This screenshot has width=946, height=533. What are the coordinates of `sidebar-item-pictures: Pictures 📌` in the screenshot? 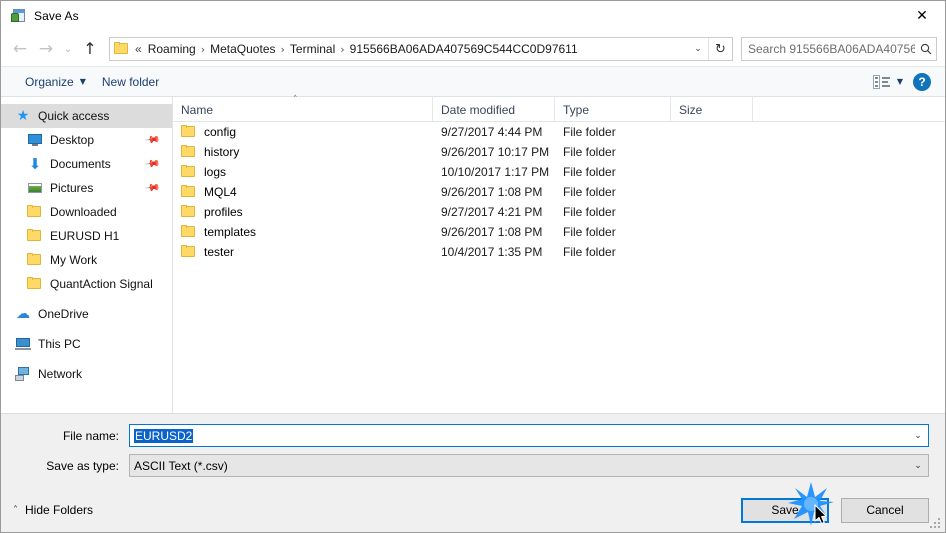 It's located at (86, 188).